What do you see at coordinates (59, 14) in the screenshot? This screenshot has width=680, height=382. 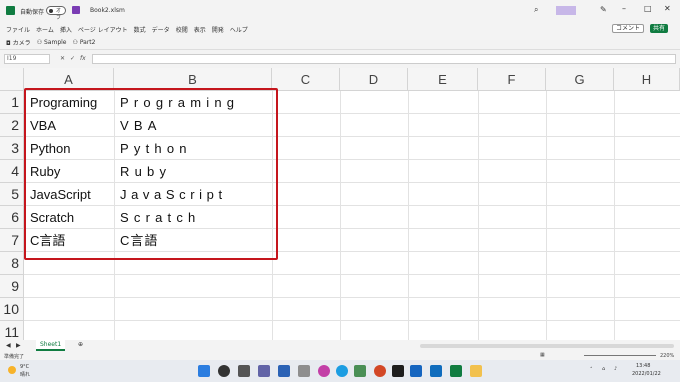 I see `autosave-state: オフ` at bounding box center [59, 14].